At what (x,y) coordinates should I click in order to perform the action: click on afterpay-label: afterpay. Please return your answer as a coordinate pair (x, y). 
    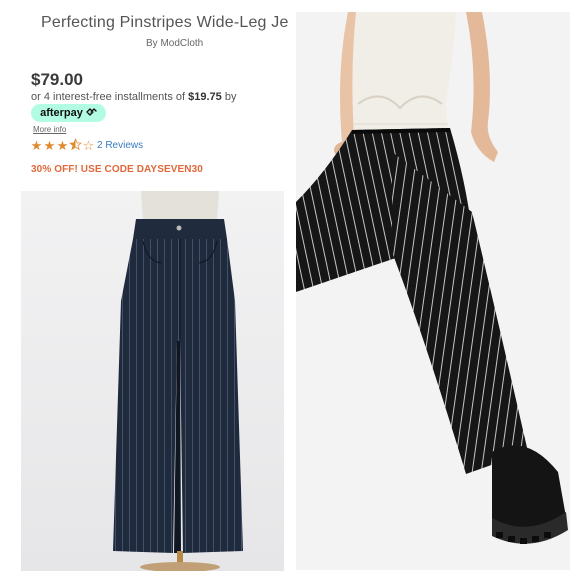
    Looking at the image, I should click on (61, 113).